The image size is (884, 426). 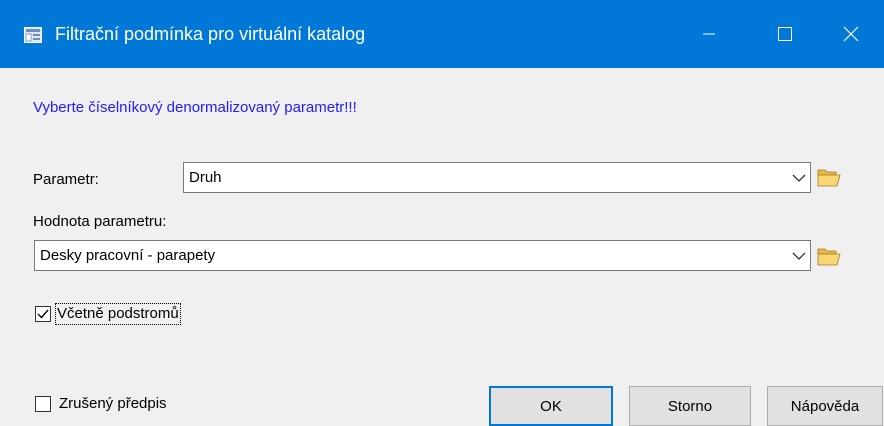 I want to click on minimize-icon, so click(x=709, y=34).